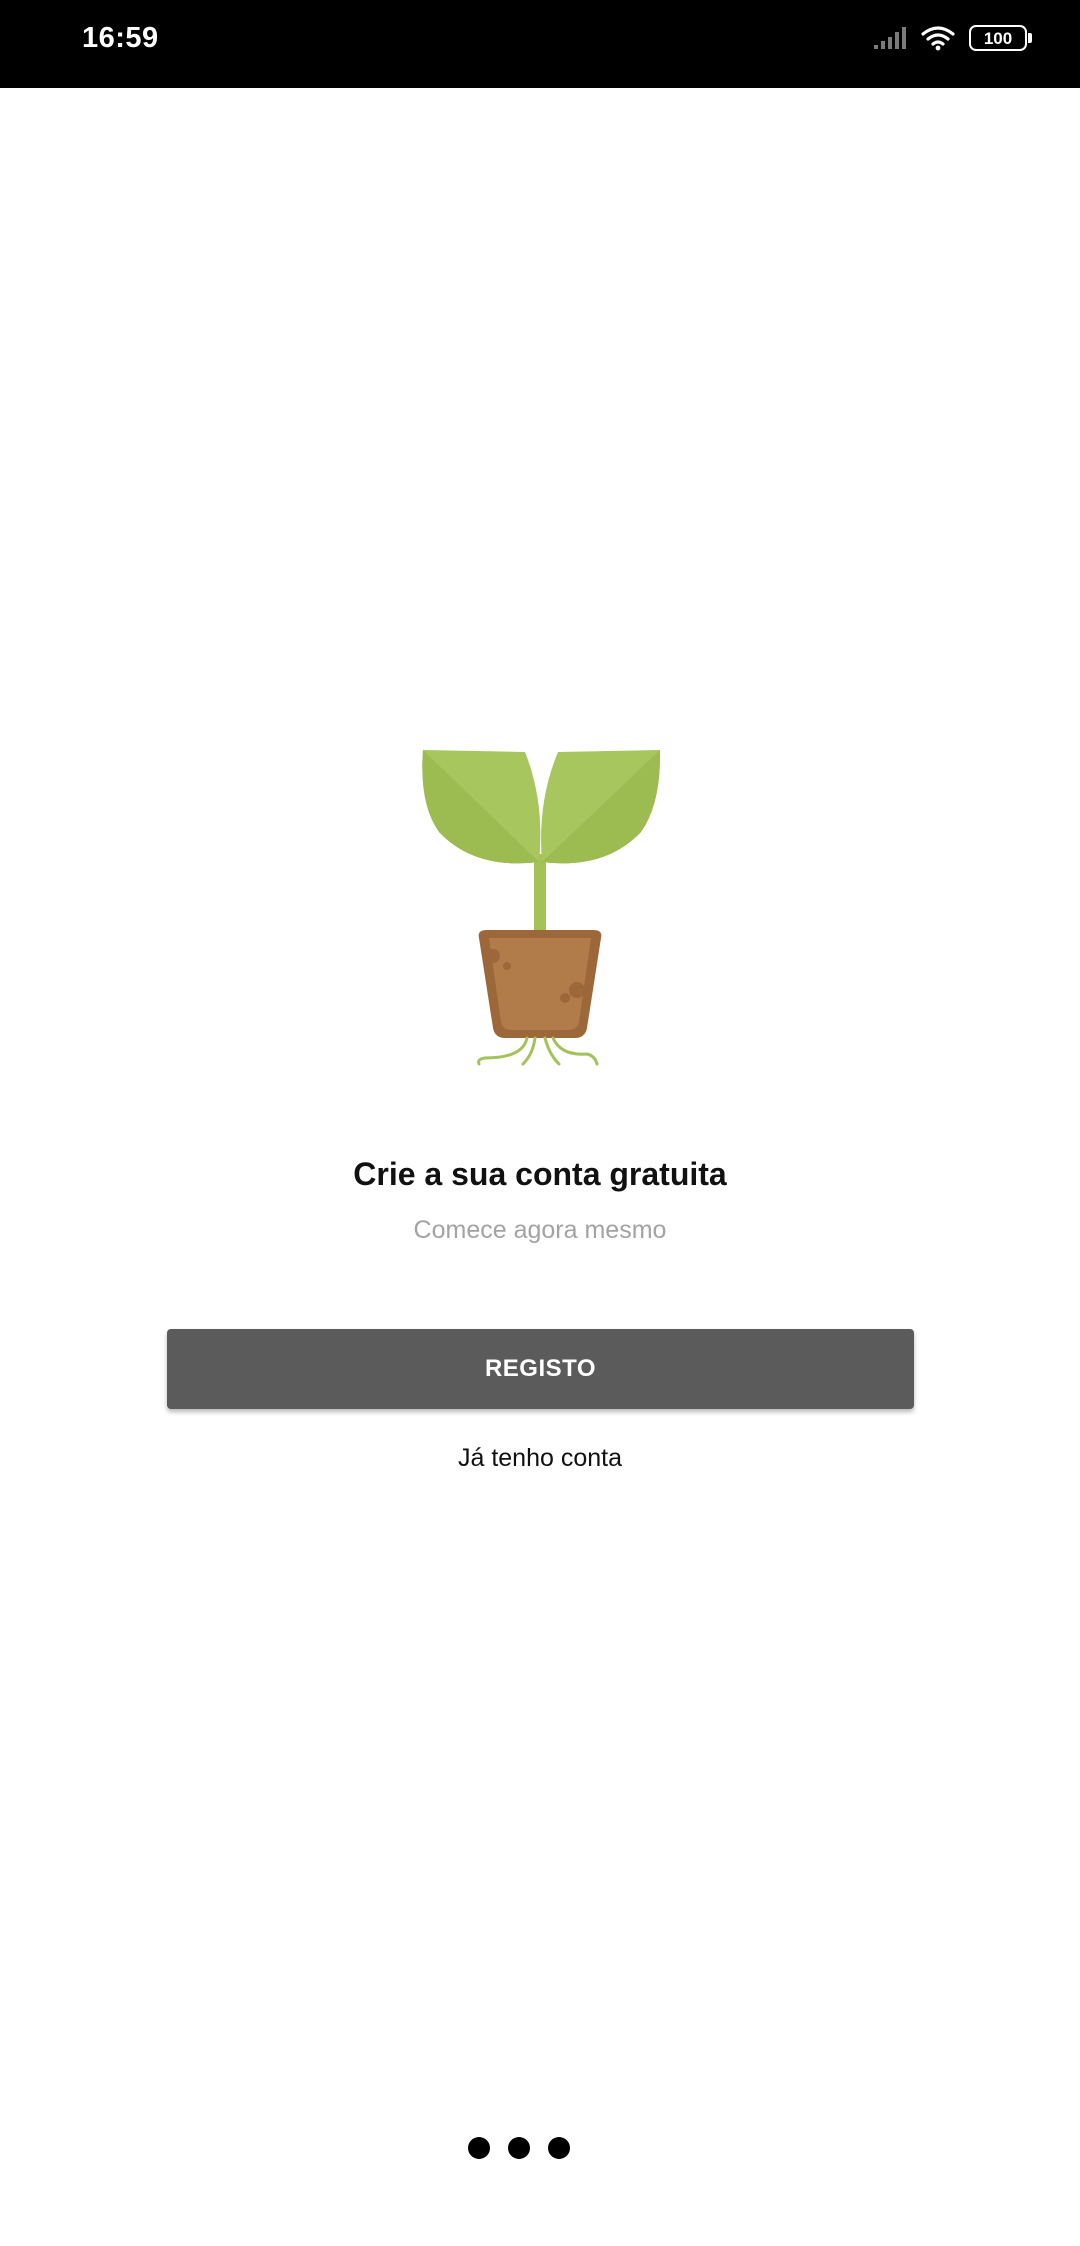  What do you see at coordinates (1030, 38) in the screenshot?
I see `battery-tip` at bounding box center [1030, 38].